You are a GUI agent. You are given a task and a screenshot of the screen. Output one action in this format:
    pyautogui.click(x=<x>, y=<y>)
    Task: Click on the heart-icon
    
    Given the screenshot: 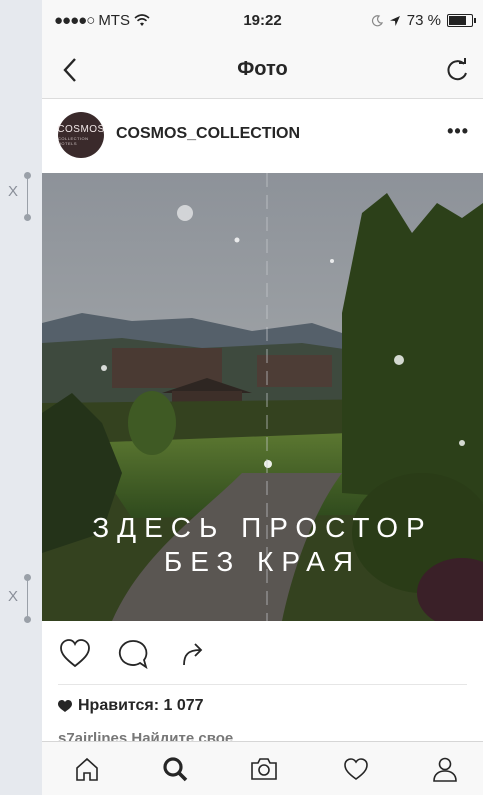 What is the action you would take?
    pyautogui.click(x=356, y=769)
    